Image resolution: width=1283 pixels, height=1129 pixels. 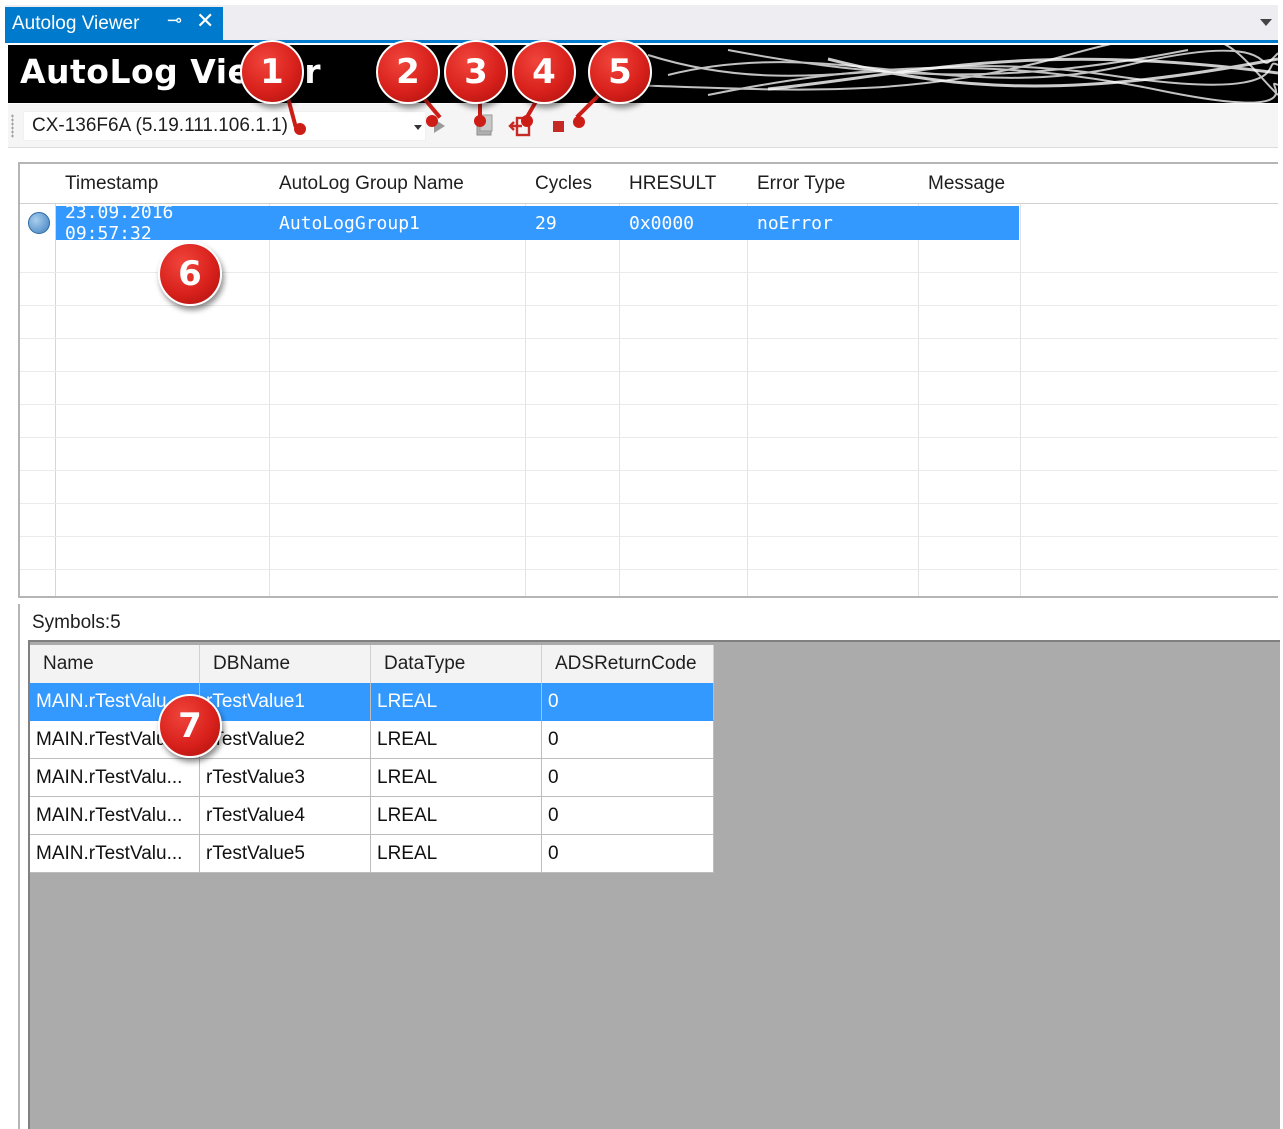 I want to click on target-system-select: CX-136F6A (5.19.111.106.1.1), so click(x=224, y=126).